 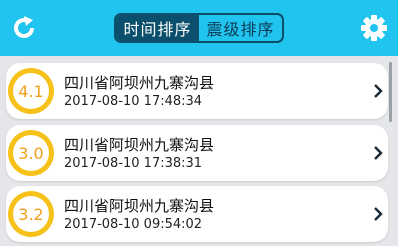 I want to click on time-text: 2017-08-10 17:38:31, so click(x=133, y=163).